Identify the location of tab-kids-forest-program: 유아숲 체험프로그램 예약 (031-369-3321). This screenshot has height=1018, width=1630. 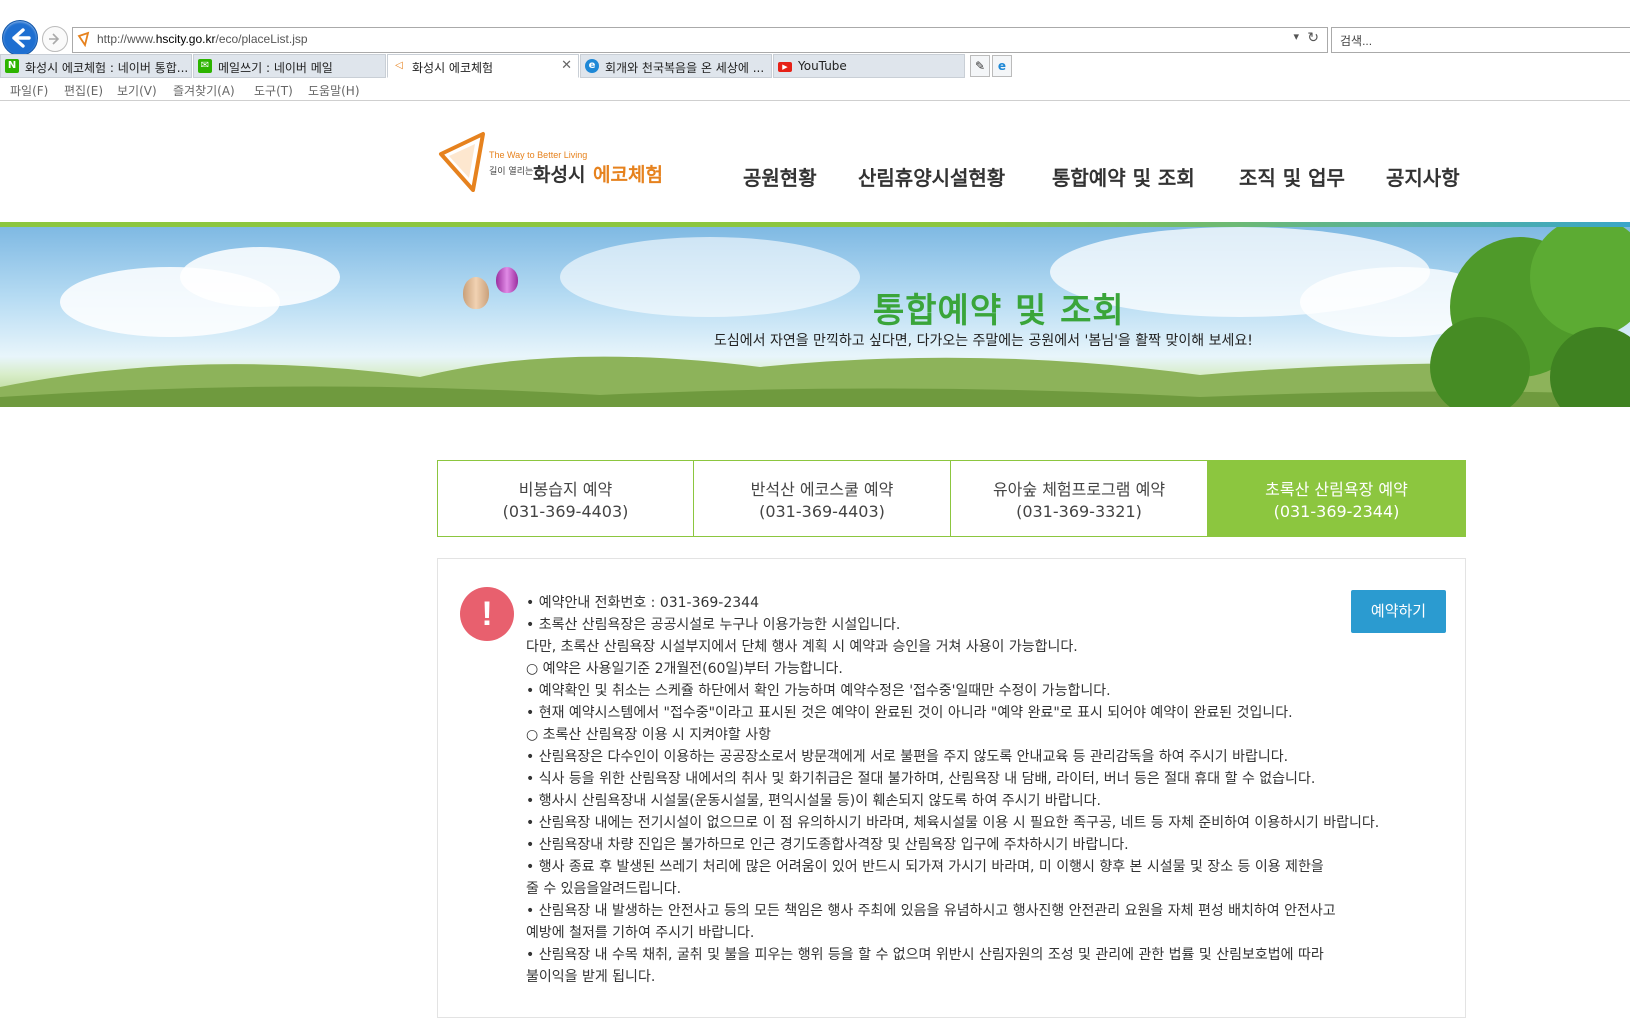
(1079, 498).